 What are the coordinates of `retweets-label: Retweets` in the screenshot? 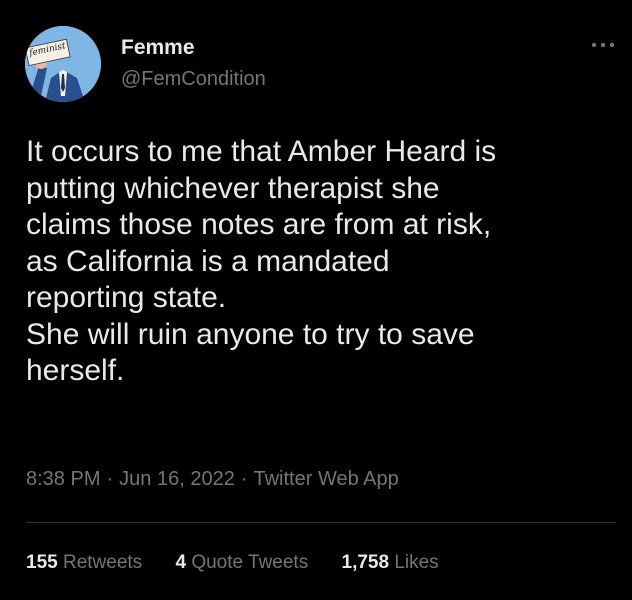 It's located at (102, 562).